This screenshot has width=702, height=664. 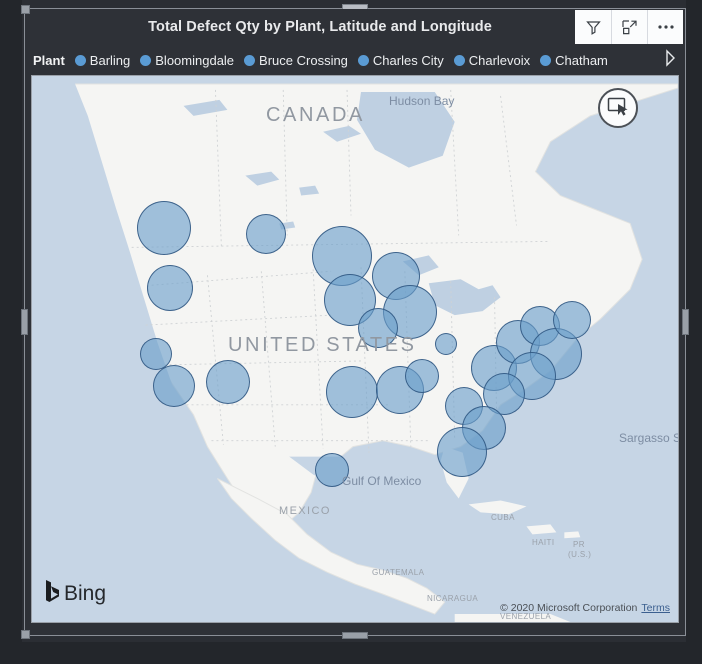 What do you see at coordinates (408, 60) in the screenshot?
I see `legend-item-label: Charles City` at bounding box center [408, 60].